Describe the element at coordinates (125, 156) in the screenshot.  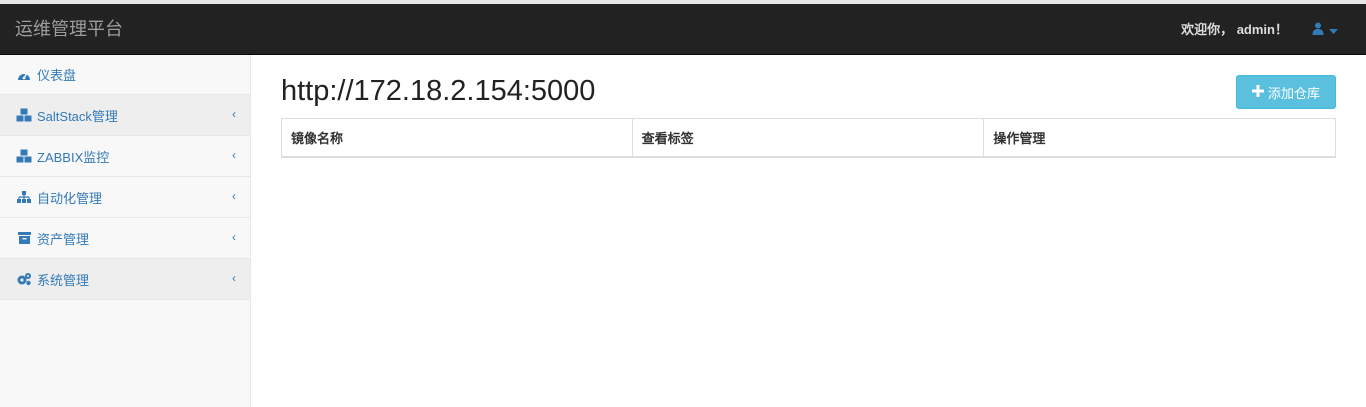
I see `sidebar-item-zabbix: ZABBIX监控 ‹` at that location.